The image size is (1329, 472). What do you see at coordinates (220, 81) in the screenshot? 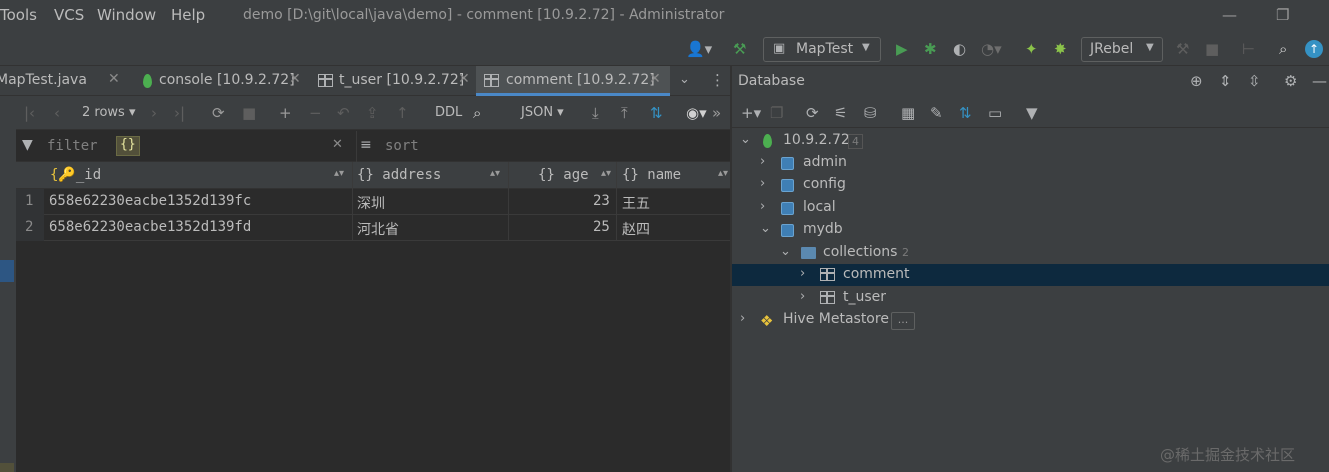
I see `tab-console: console [10.9.2.72] ✕` at bounding box center [220, 81].